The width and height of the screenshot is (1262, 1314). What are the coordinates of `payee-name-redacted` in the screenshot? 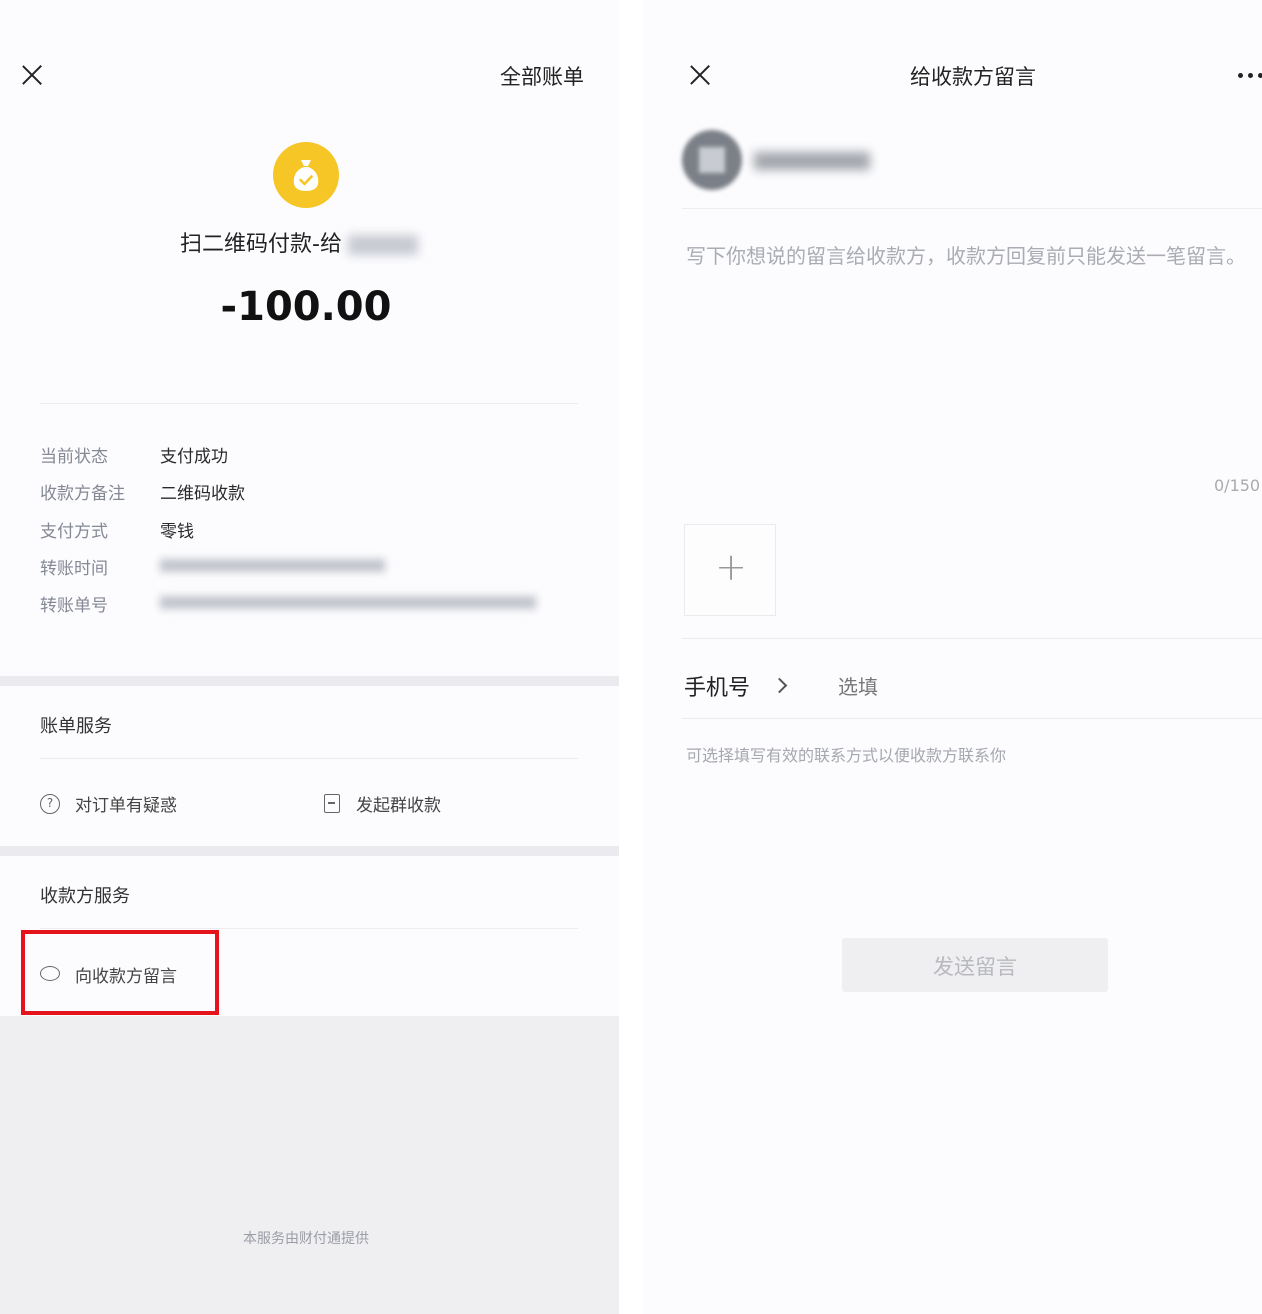 It's located at (812, 161).